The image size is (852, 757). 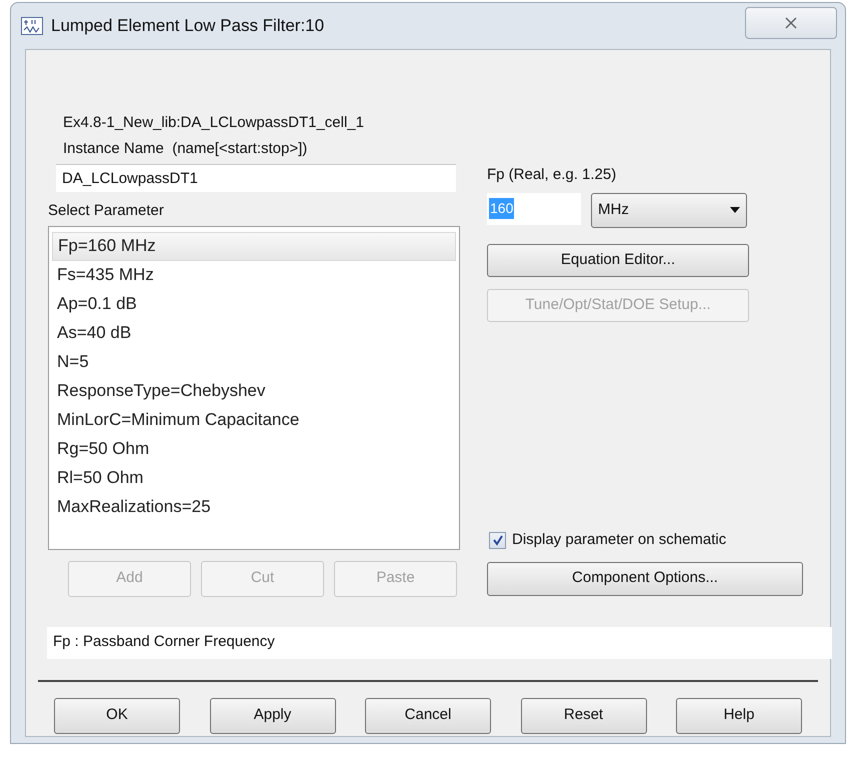 What do you see at coordinates (273, 716) in the screenshot?
I see `dialog-button: Apply` at bounding box center [273, 716].